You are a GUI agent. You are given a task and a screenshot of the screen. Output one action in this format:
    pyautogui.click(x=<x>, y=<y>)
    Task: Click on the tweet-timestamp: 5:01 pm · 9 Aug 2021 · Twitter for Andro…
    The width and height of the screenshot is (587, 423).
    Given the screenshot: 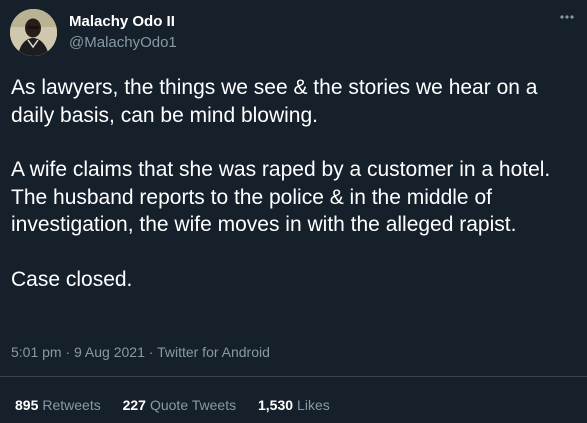 What is the action you would take?
    pyautogui.click(x=140, y=352)
    